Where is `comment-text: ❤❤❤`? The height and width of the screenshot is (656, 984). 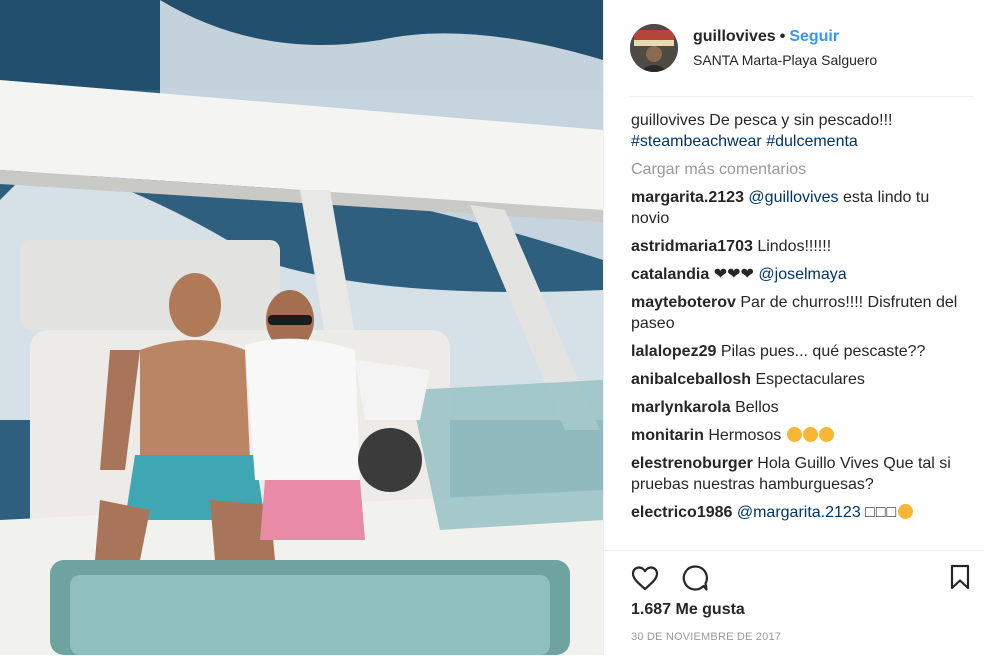
comment-text: ❤❤❤ is located at coordinates (733, 274).